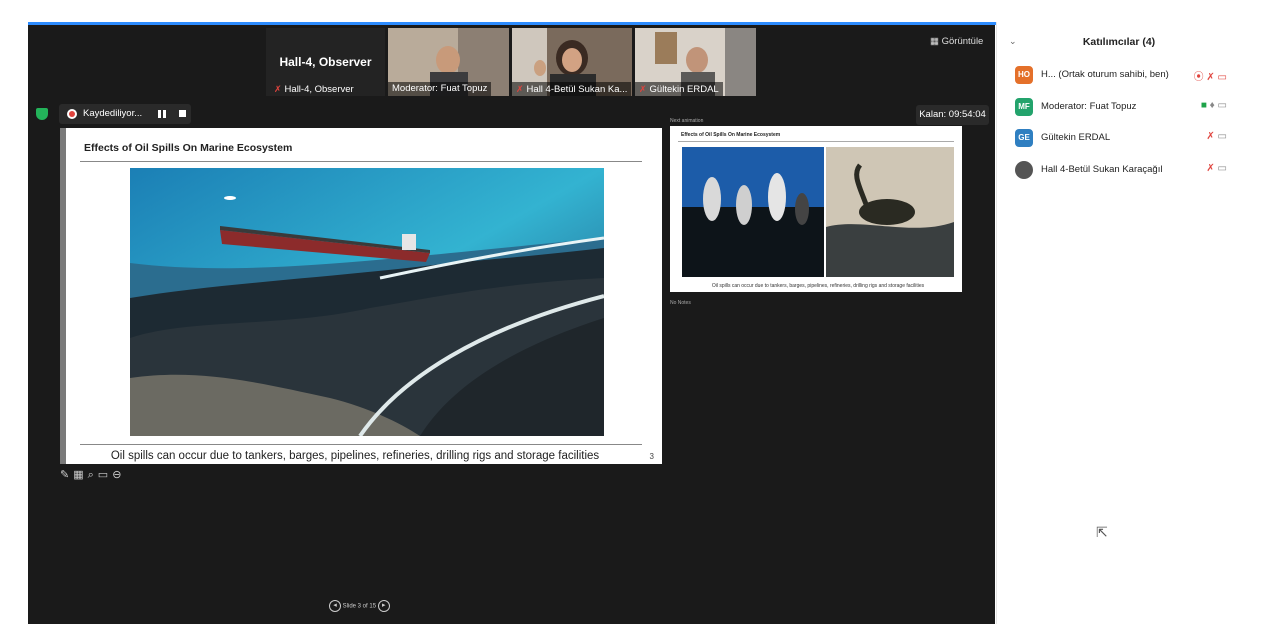 The width and height of the screenshot is (1267, 640). Describe the element at coordinates (448, 62) in the screenshot. I see `video-tile-moderator: Moderator: Fuat Topuz` at that location.